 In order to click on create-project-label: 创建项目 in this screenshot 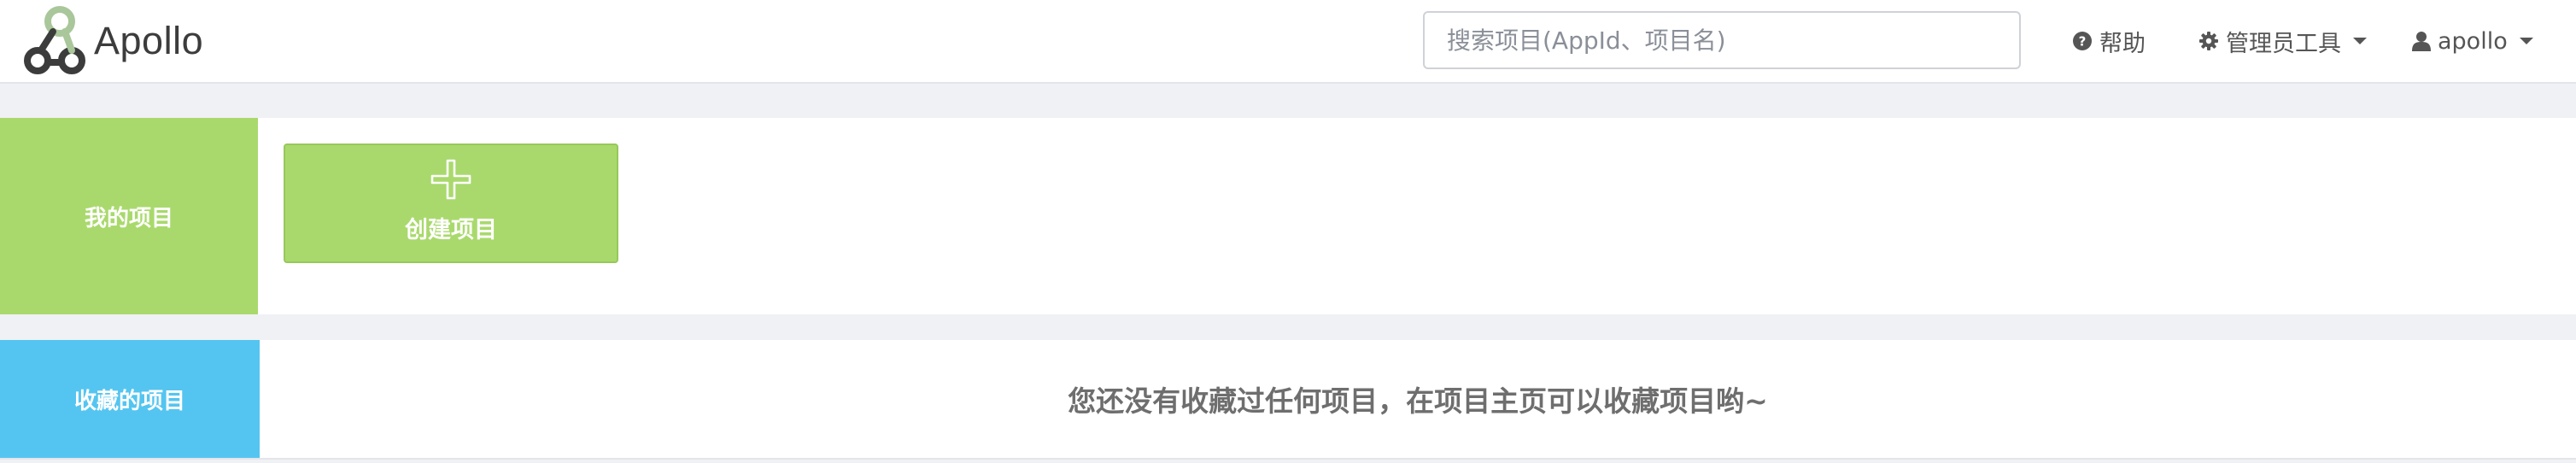, I will do `click(451, 229)`.